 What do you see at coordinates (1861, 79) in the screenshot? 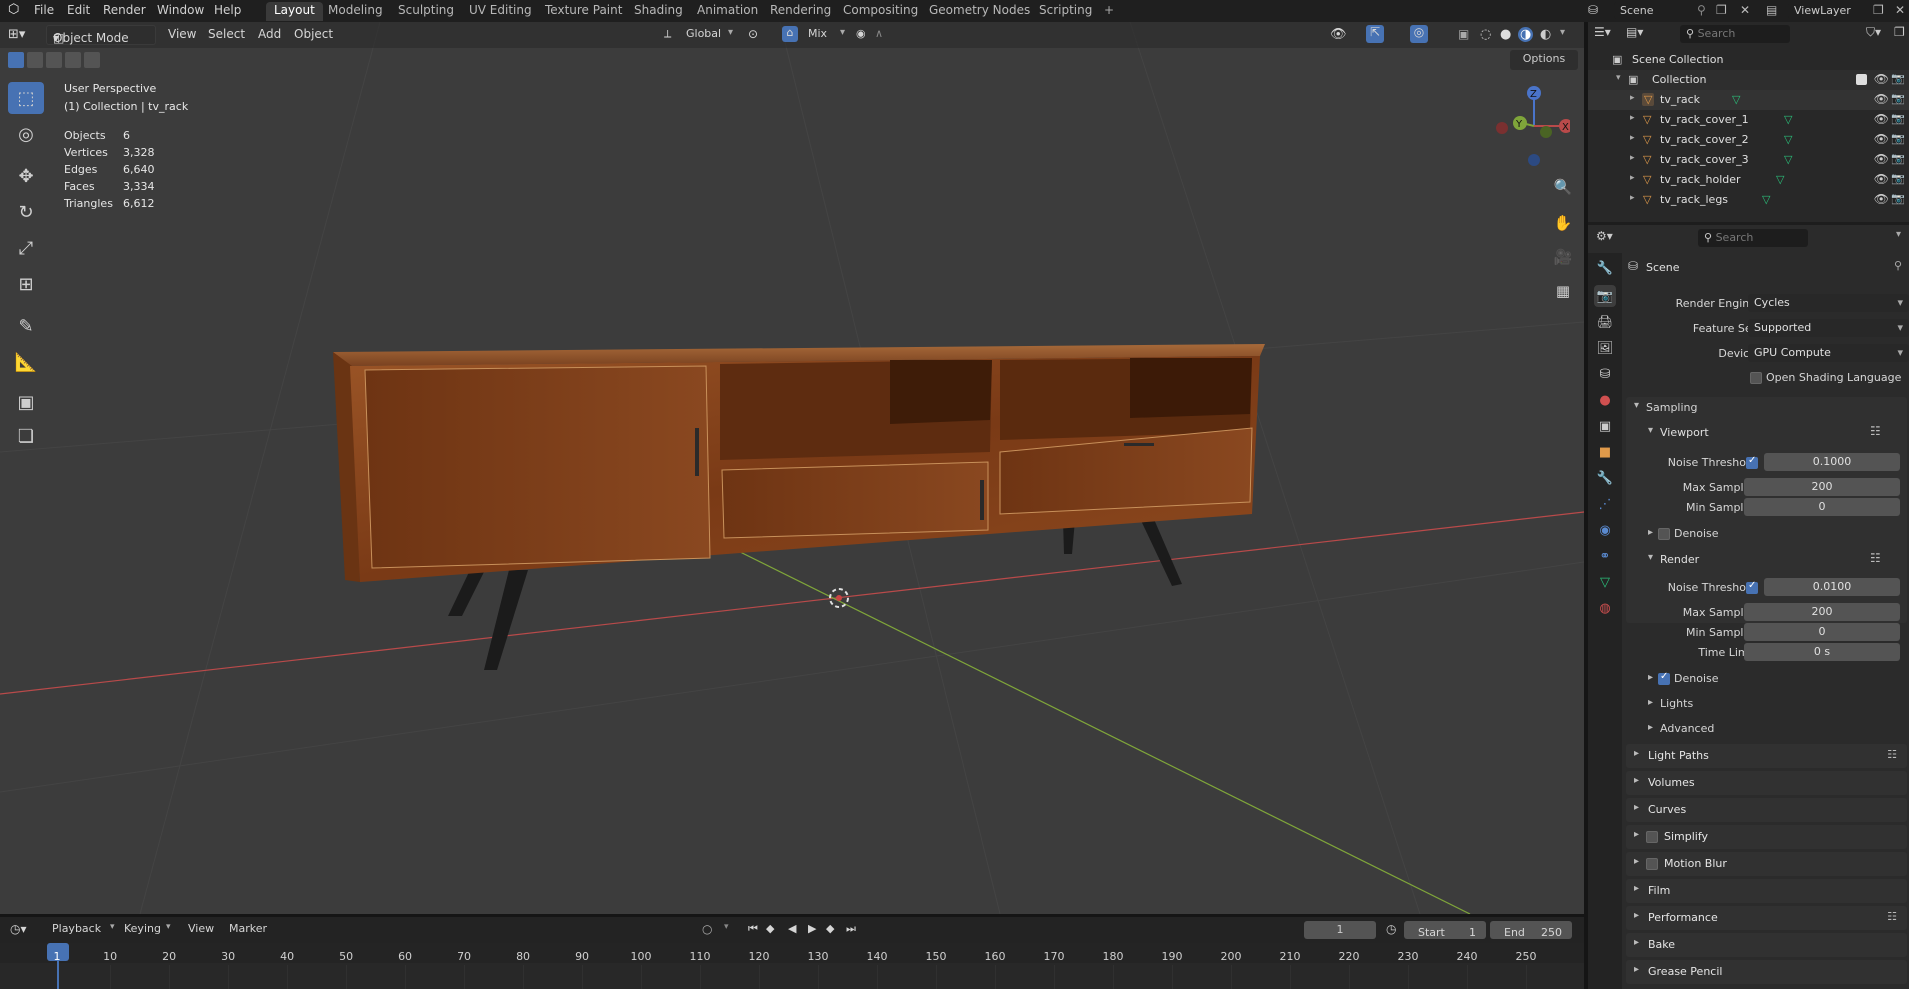
I see `exclude-checkbox` at bounding box center [1861, 79].